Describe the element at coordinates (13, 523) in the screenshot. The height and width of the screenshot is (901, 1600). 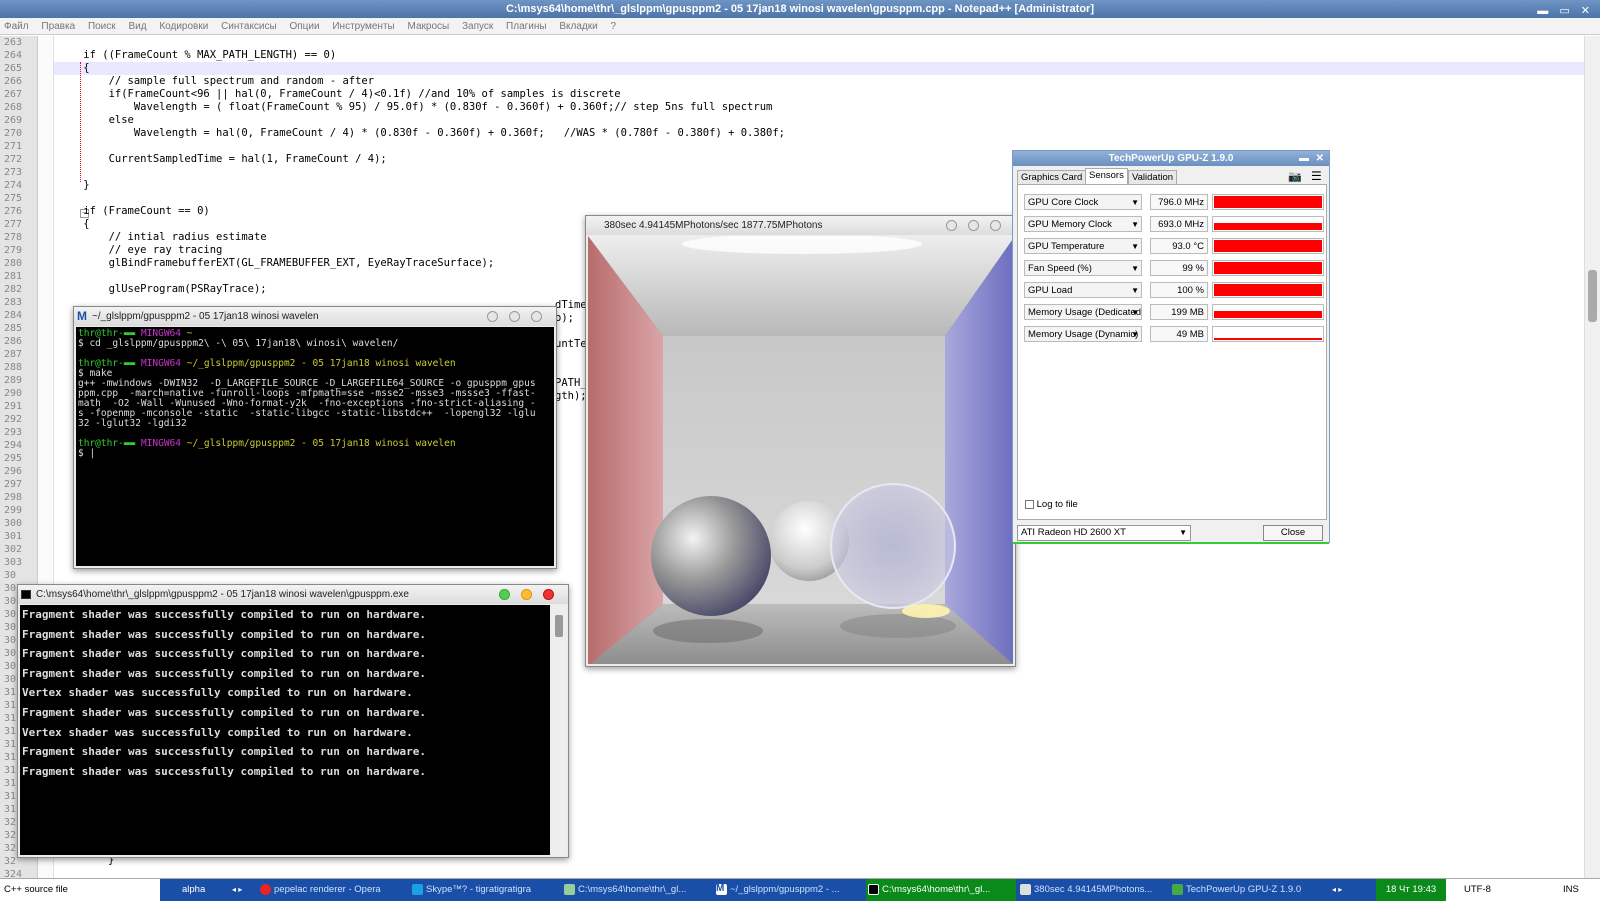
I see `line-number: 300` at that location.